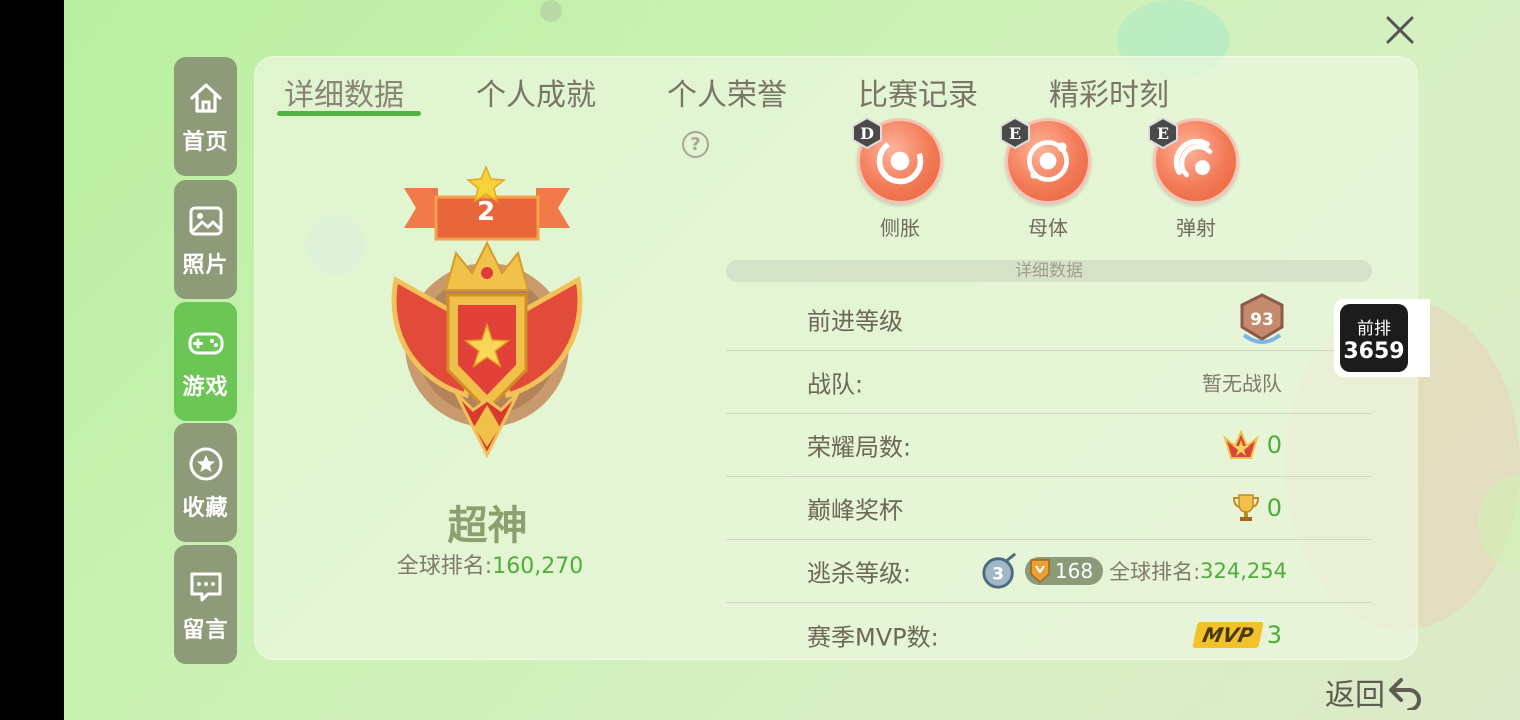 This screenshot has height=720, width=1520. Describe the element at coordinates (1355, 695) in the screenshot. I see `back-label: 返回` at that location.